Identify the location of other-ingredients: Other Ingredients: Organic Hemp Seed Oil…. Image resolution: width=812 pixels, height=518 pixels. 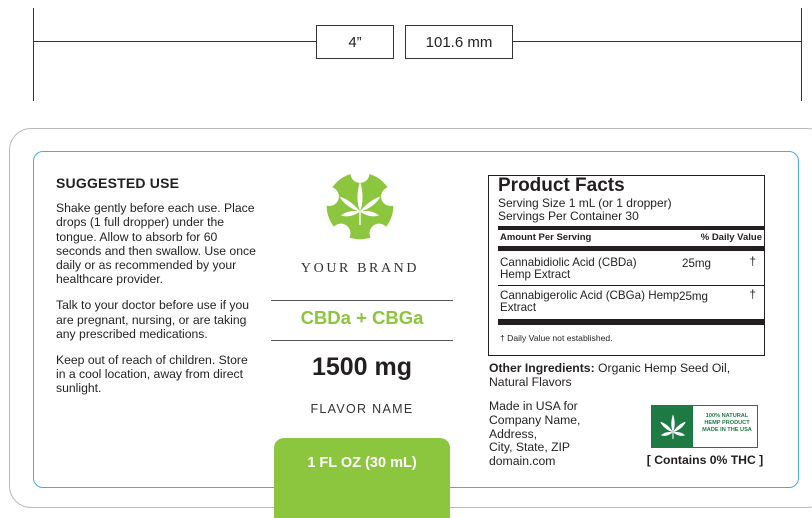
(626, 375).